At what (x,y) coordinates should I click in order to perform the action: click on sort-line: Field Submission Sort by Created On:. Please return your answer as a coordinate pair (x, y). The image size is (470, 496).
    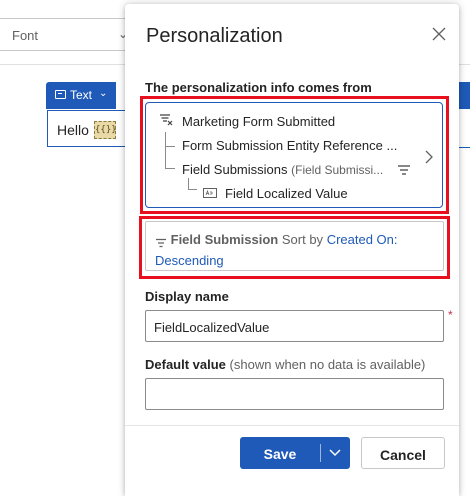
    Looking at the image, I should click on (276, 239).